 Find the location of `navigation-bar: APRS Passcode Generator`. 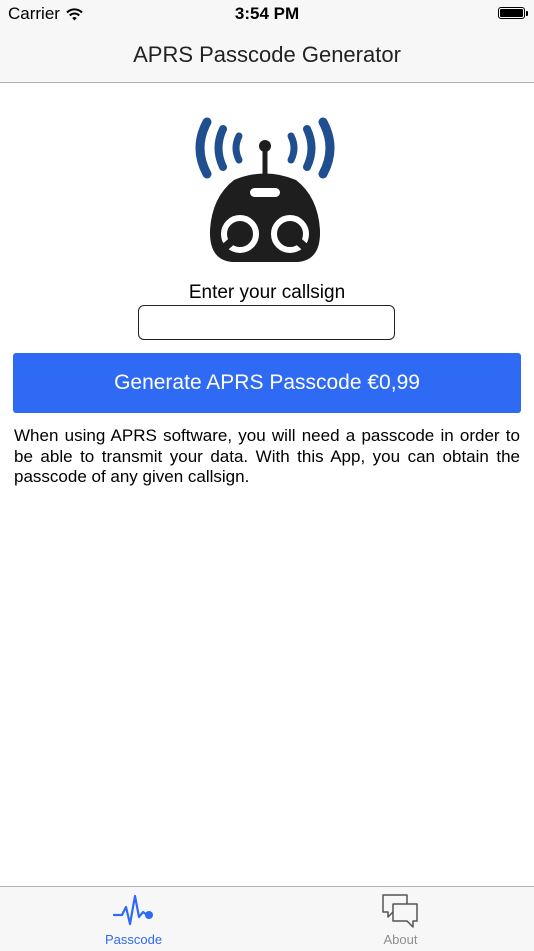

navigation-bar: APRS Passcode Generator is located at coordinates (267, 55).